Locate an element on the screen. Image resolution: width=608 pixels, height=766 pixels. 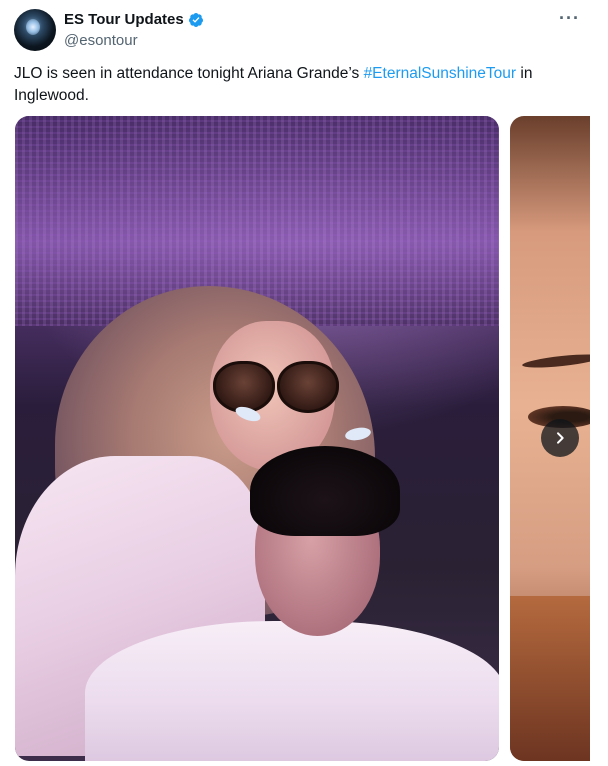
chevron-right-icon is located at coordinates (560, 438).